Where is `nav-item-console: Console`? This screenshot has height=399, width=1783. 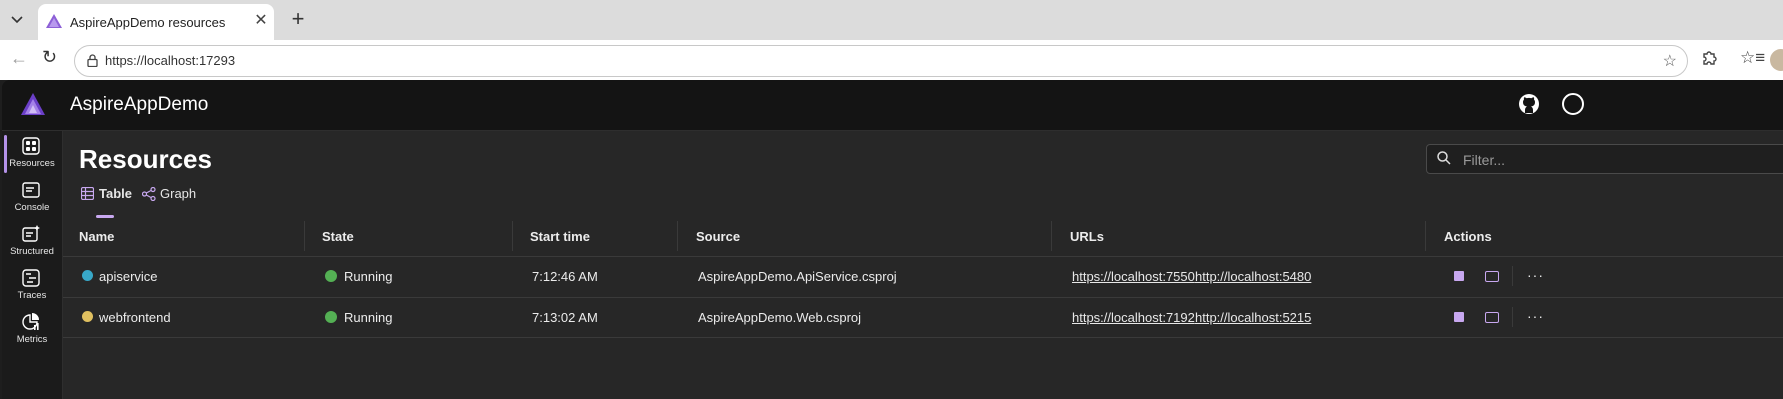
nav-item-console: Console is located at coordinates (32, 199).